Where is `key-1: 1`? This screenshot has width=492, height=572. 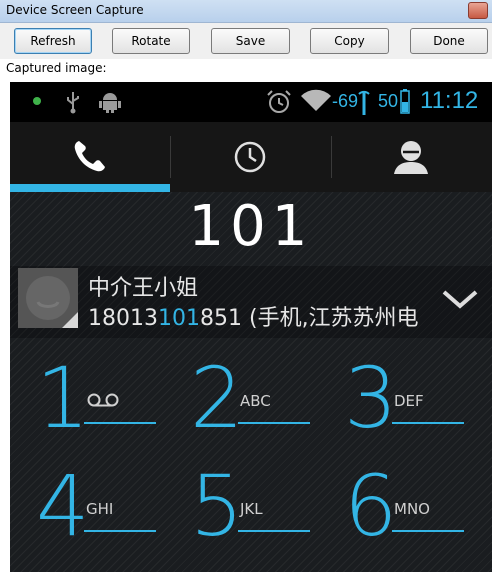
key-1: 1 is located at coordinates (111, 399).